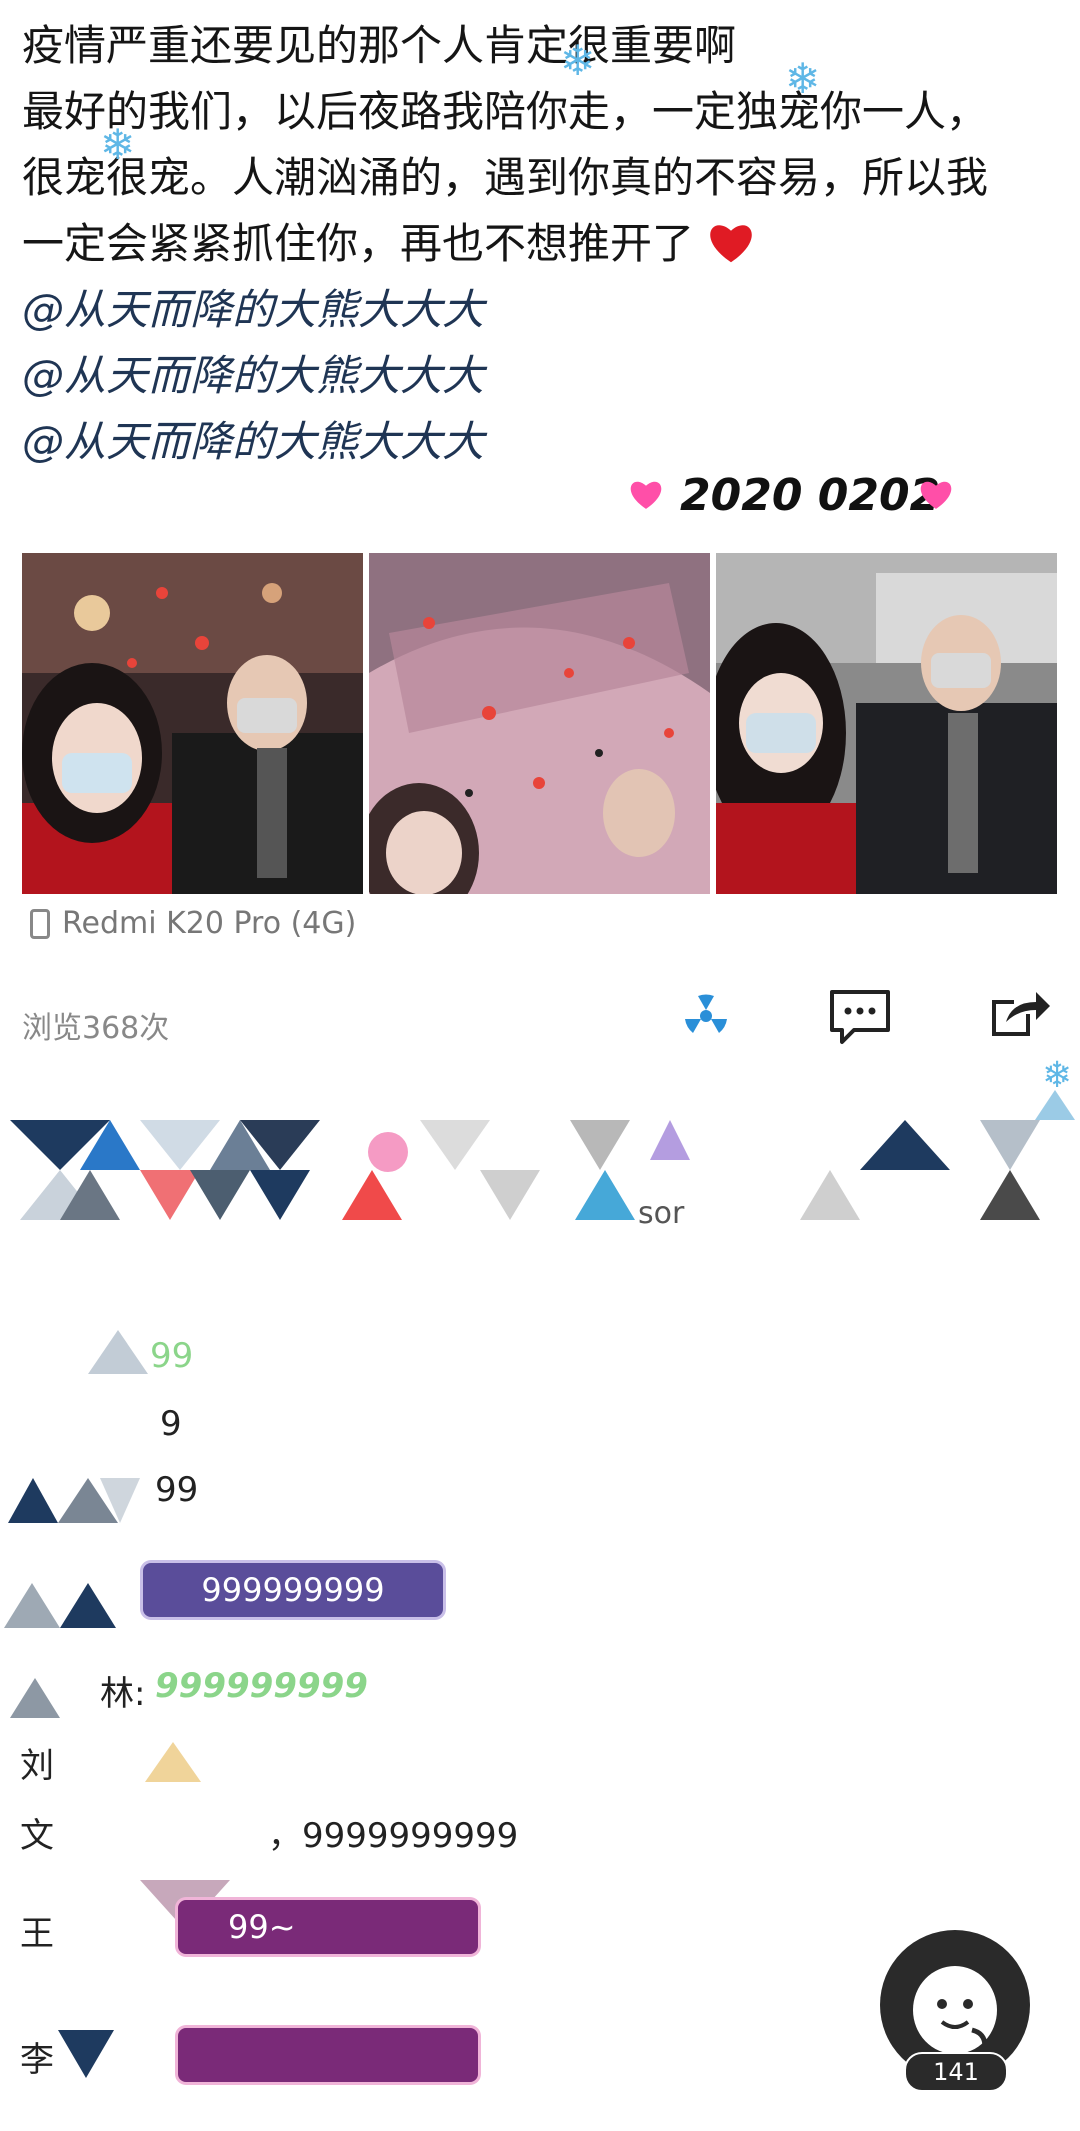 The width and height of the screenshot is (1080, 2131). I want to click on post-text-line-4-content: 一定会紧紧抓住你，再也不想推开了, so click(358, 243).